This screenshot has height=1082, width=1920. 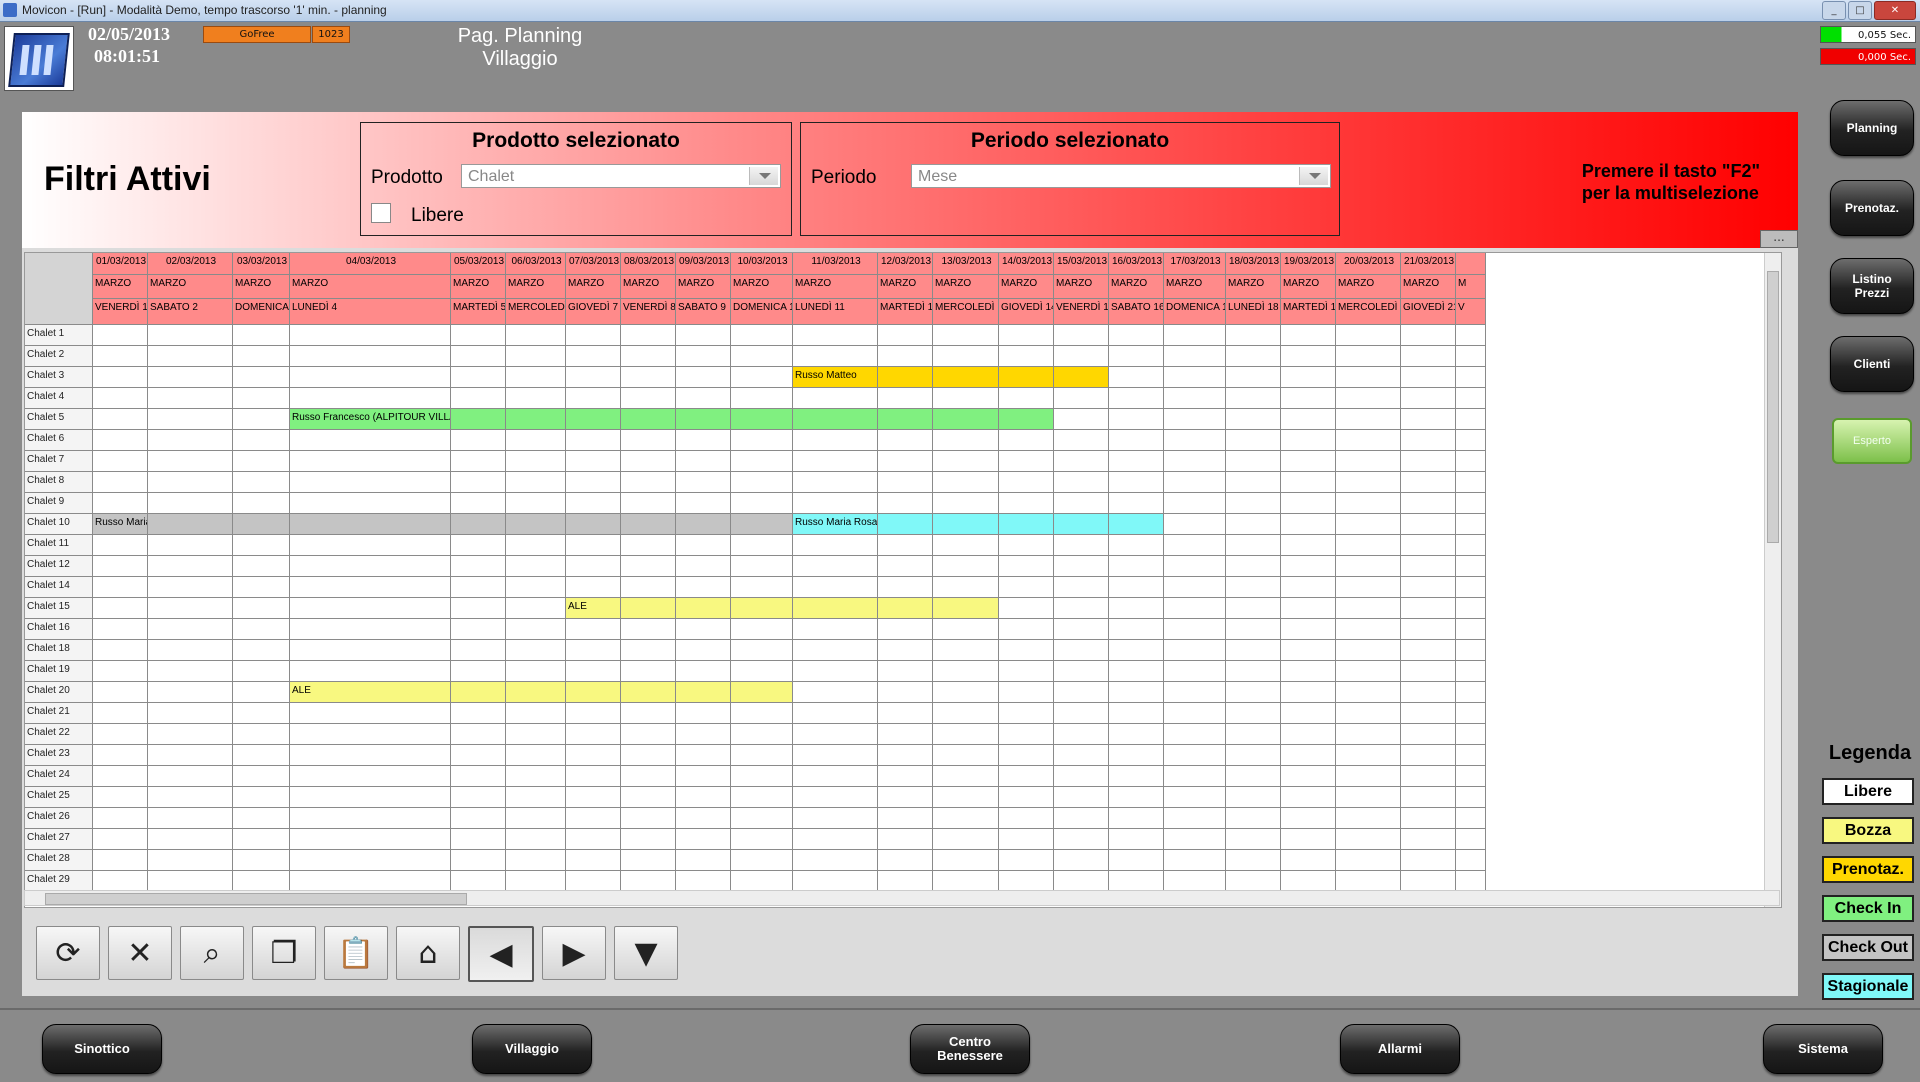 What do you see at coordinates (1872, 286) in the screenshot?
I see `listino-prezzi-button: Listino Prezzi` at bounding box center [1872, 286].